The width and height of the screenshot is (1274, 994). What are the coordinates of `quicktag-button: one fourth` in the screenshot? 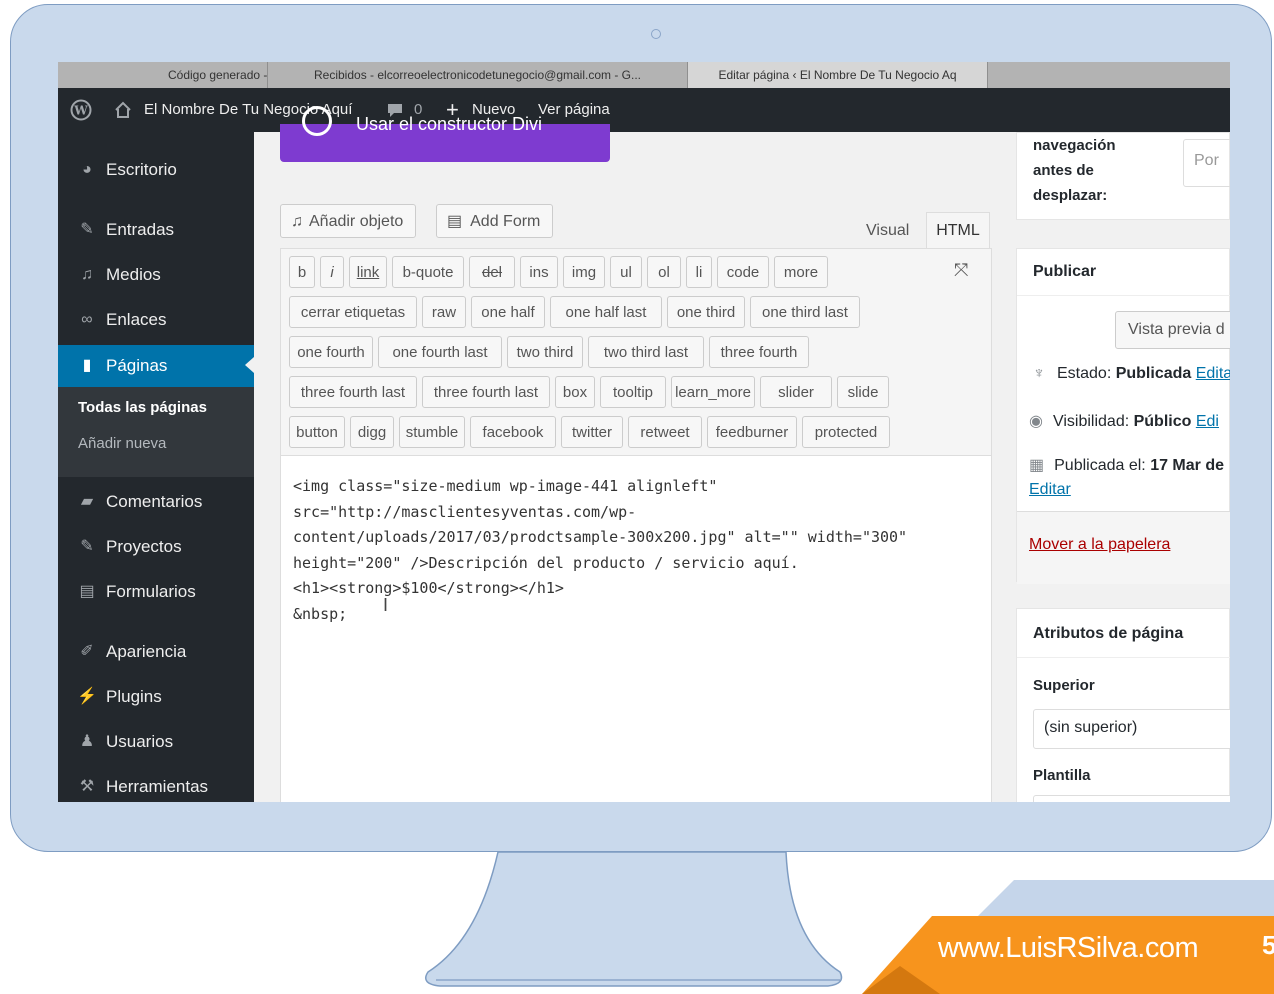 It's located at (331, 352).